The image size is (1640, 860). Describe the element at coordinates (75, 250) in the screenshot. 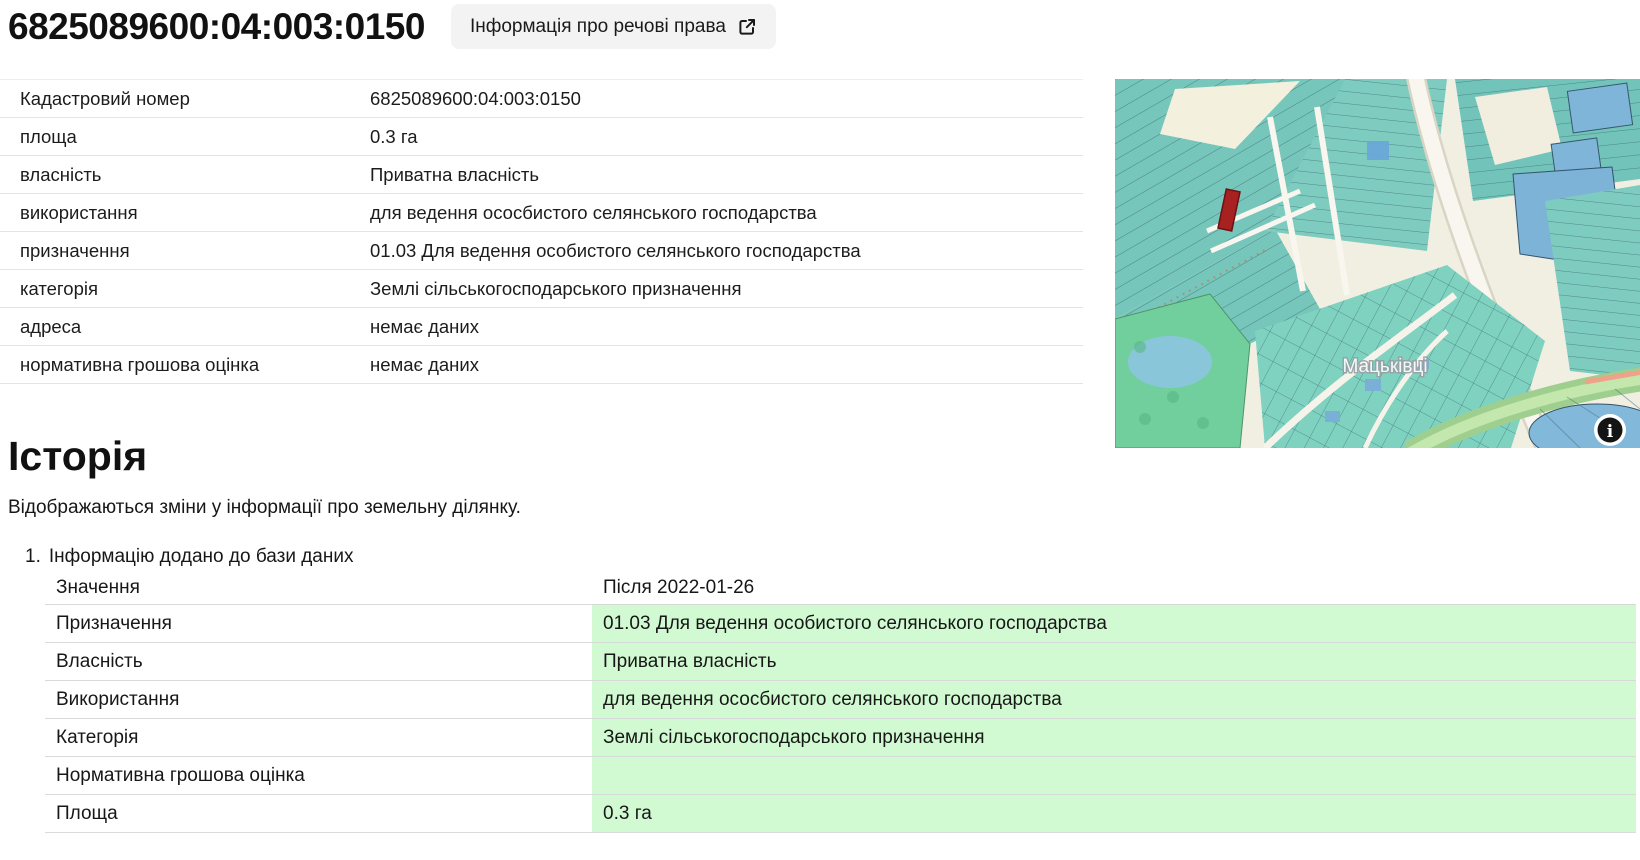

I see `info-label: призначення` at that location.